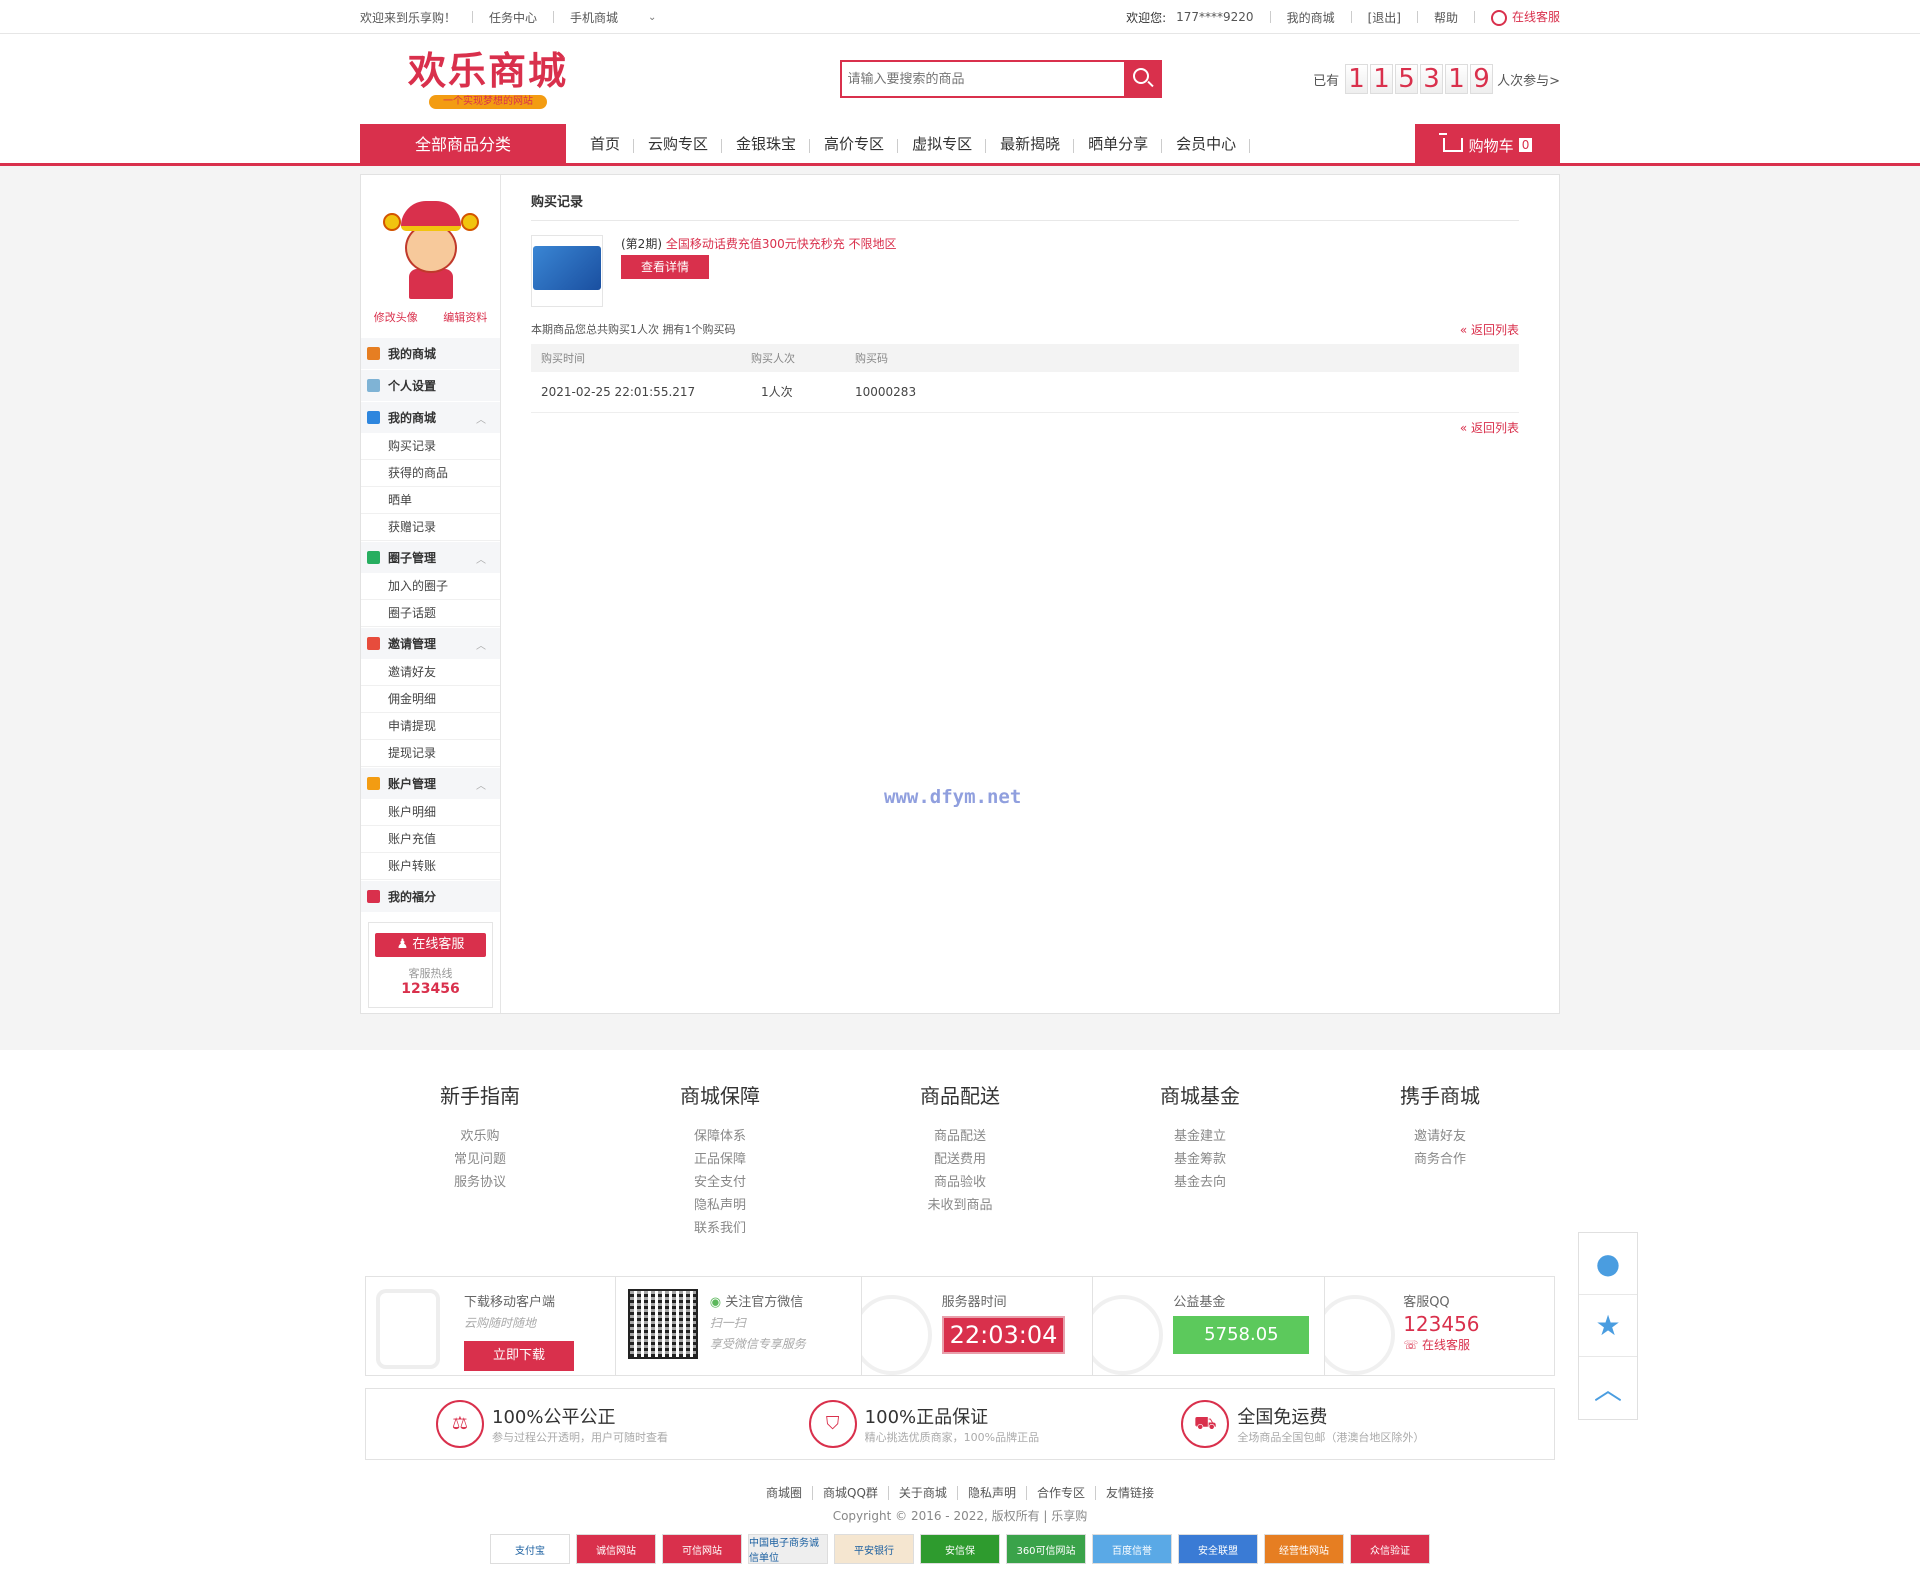 Image resolution: width=1920 pixels, height=1570 pixels. Describe the element at coordinates (430, 353) in the screenshot. I see `sidebar-group-0: 我的商城` at that location.